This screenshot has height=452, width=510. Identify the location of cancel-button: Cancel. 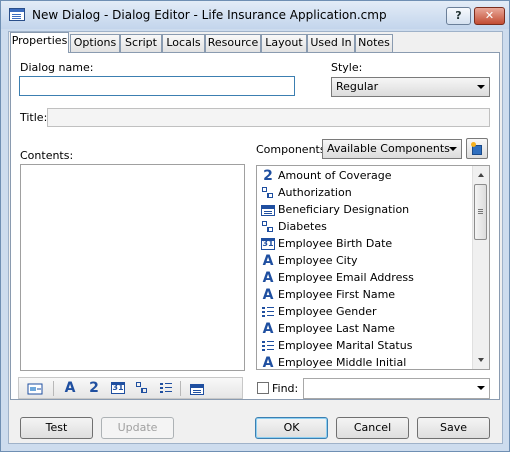
(372, 428).